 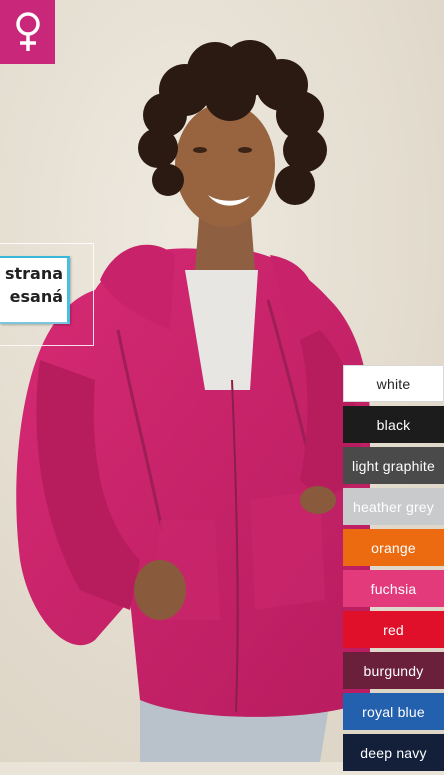 I want to click on color-swatch-heather-grey: heather grey, so click(x=393, y=506).